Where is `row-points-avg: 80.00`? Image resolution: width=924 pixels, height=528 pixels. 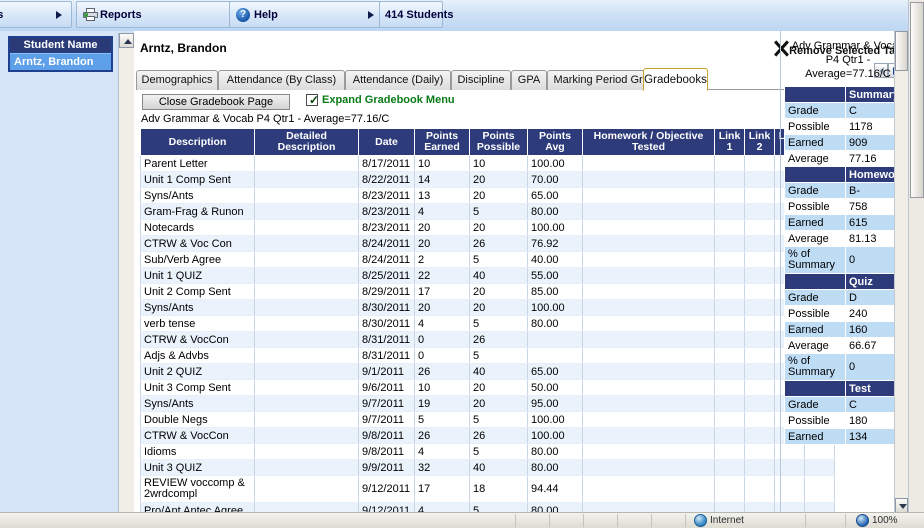 row-points-avg: 80.00 is located at coordinates (555, 211).